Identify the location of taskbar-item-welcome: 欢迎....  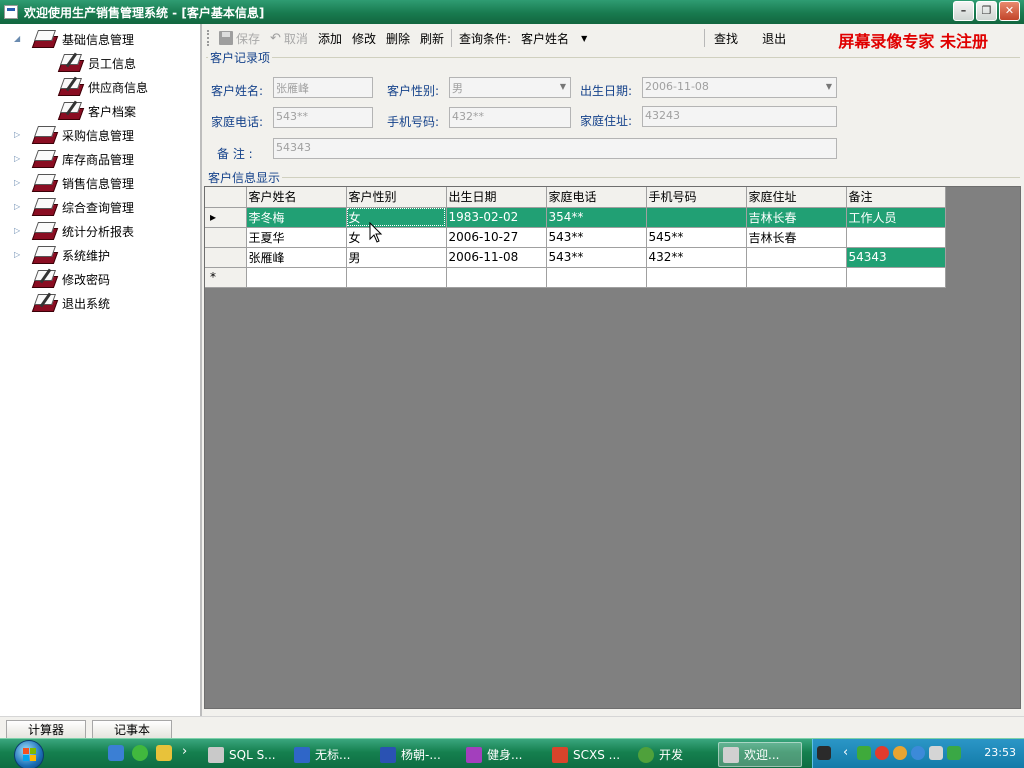
(760, 754).